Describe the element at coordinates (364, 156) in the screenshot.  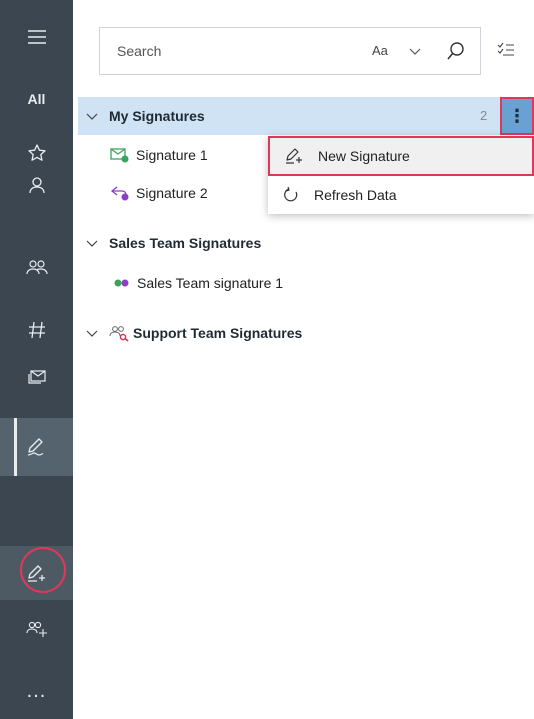
I see `menu-item-label: New Signature` at that location.